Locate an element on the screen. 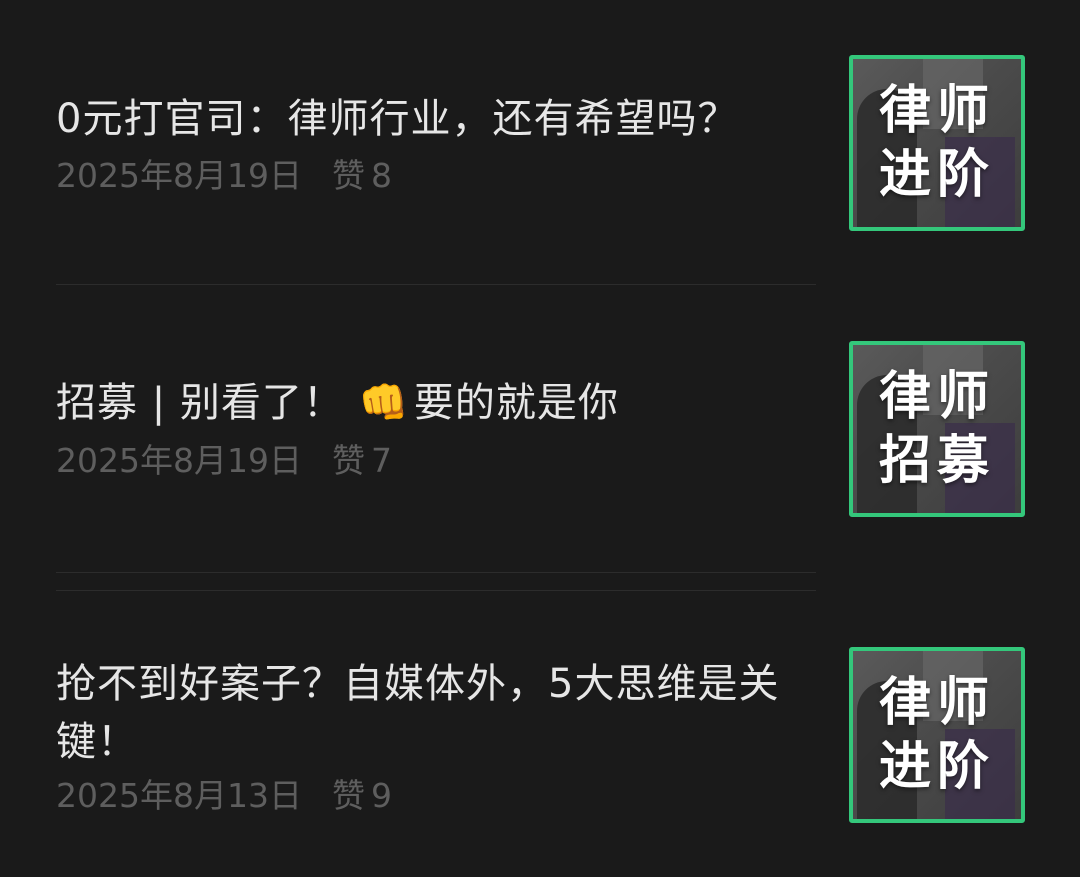 The image size is (1080, 877). article-title-text: 招募 | 别看了！ is located at coordinates (200, 403).